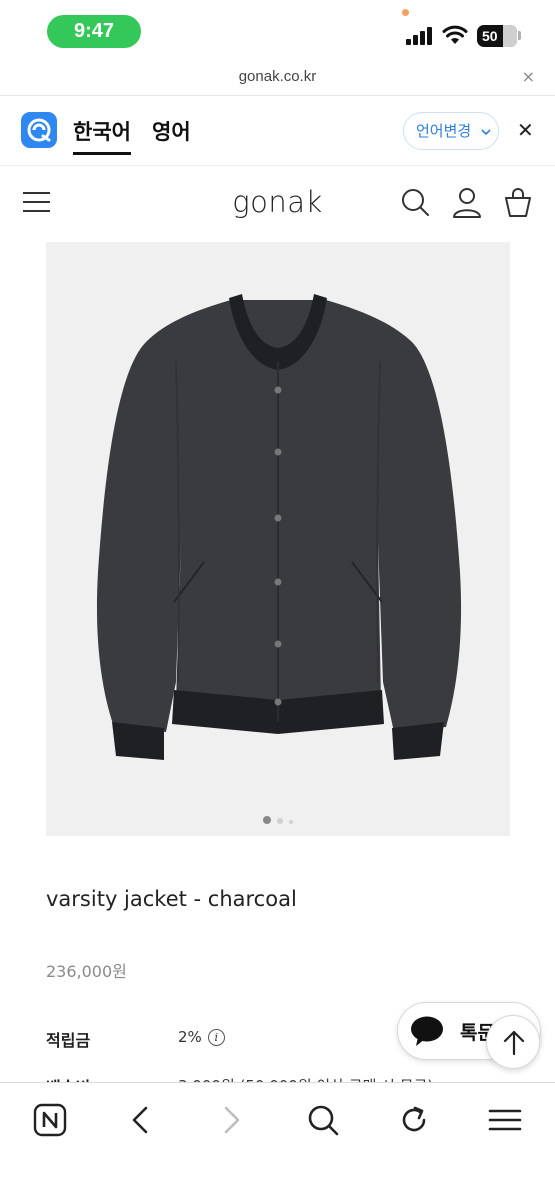 The height and width of the screenshot is (1200, 555). I want to click on browser-url-bar: gonak.co.kr ×, so click(277, 78).